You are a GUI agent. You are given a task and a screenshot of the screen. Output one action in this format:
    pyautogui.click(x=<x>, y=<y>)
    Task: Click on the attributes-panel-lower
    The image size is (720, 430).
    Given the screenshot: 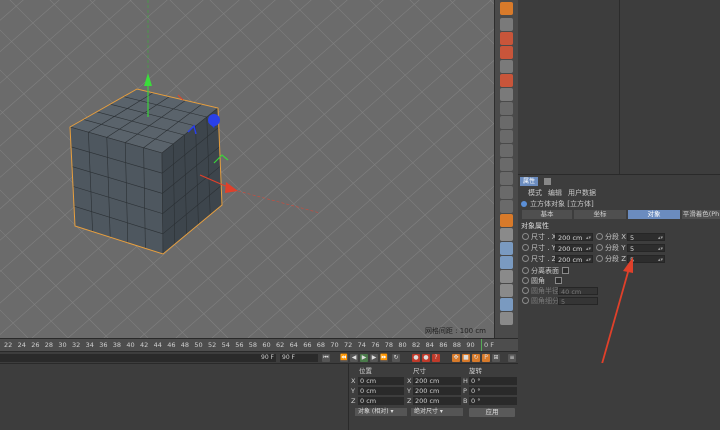 What is the action you would take?
    pyautogui.click(x=619, y=396)
    